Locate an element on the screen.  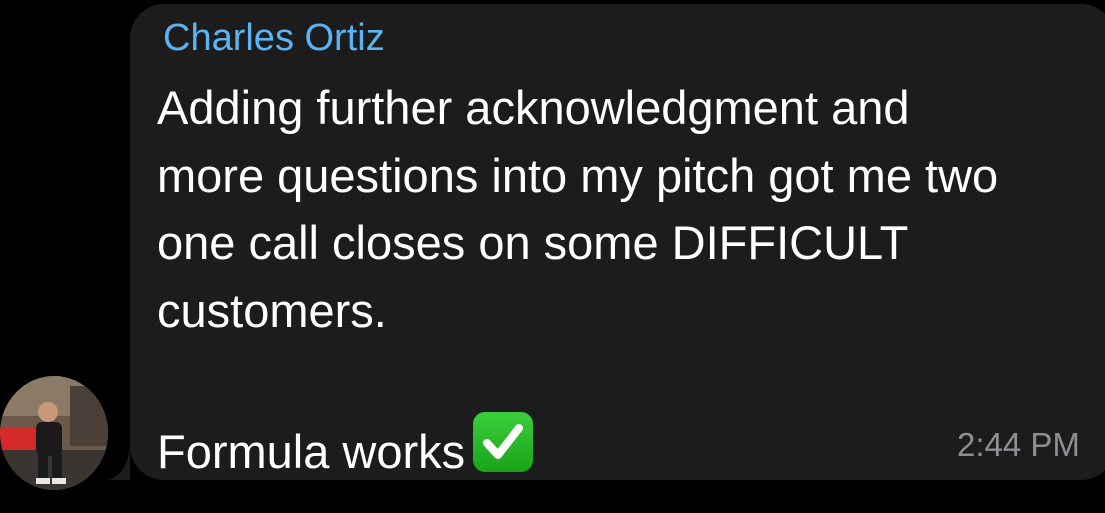
white-heavy-check-mark-icon is located at coordinates (503, 441).